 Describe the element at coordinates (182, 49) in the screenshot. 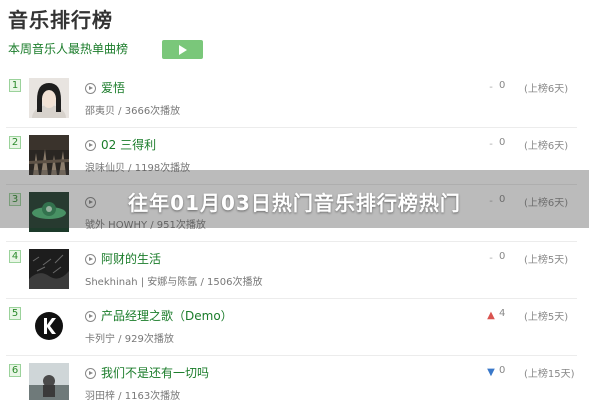

I see `play-all-button` at that location.